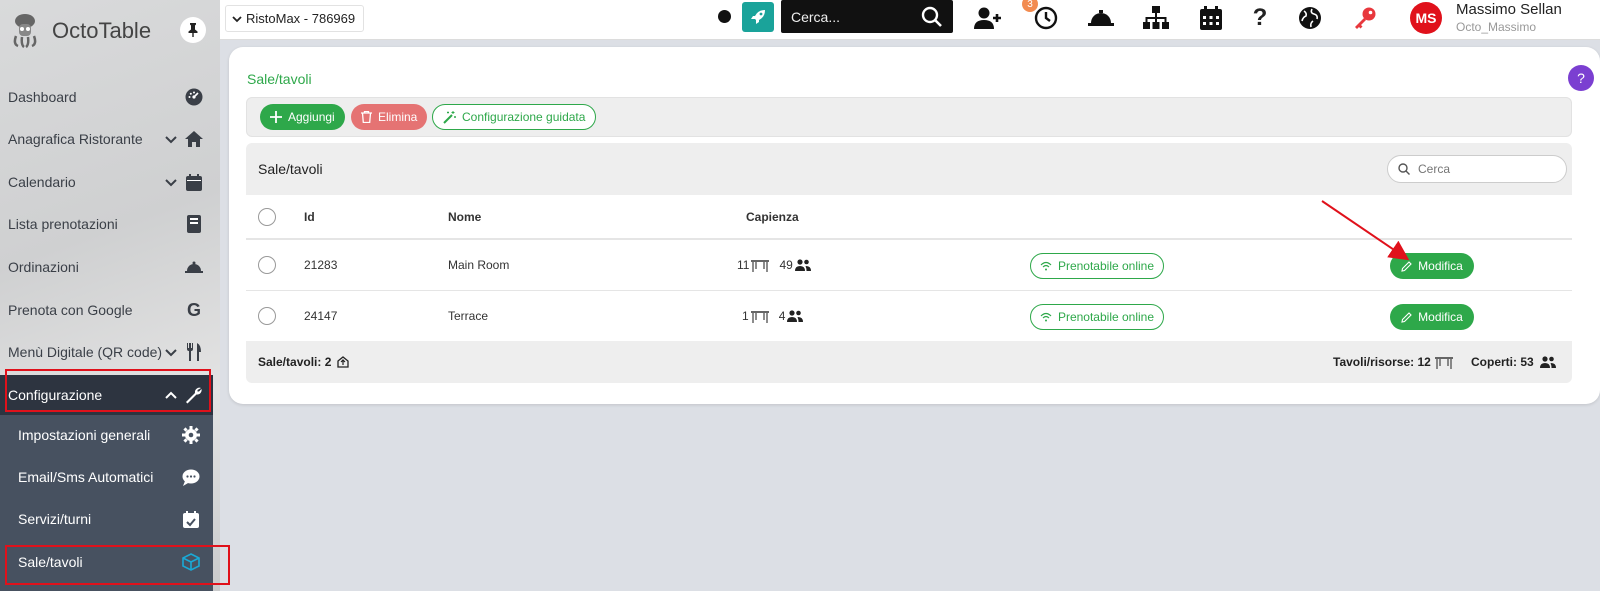 This screenshot has height=591, width=1600. I want to click on sitemap-icon, so click(1156, 17).